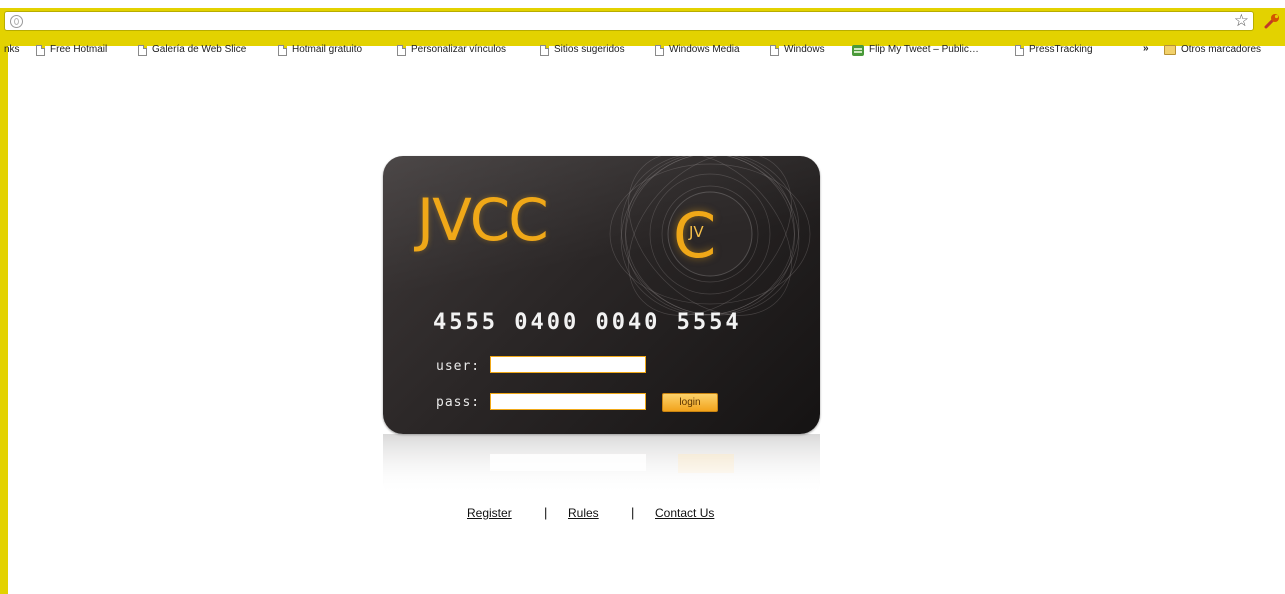  I want to click on bookmark-item: Hotmail gratuito, so click(320, 50).